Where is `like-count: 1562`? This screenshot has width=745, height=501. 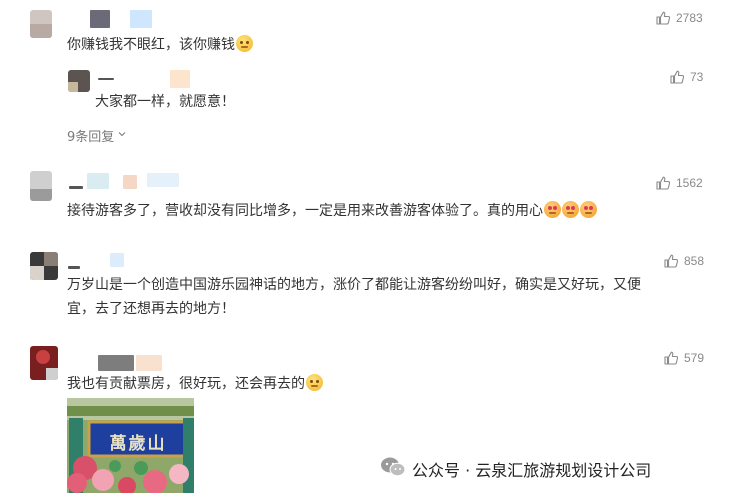
like-count: 1562 is located at coordinates (689, 183).